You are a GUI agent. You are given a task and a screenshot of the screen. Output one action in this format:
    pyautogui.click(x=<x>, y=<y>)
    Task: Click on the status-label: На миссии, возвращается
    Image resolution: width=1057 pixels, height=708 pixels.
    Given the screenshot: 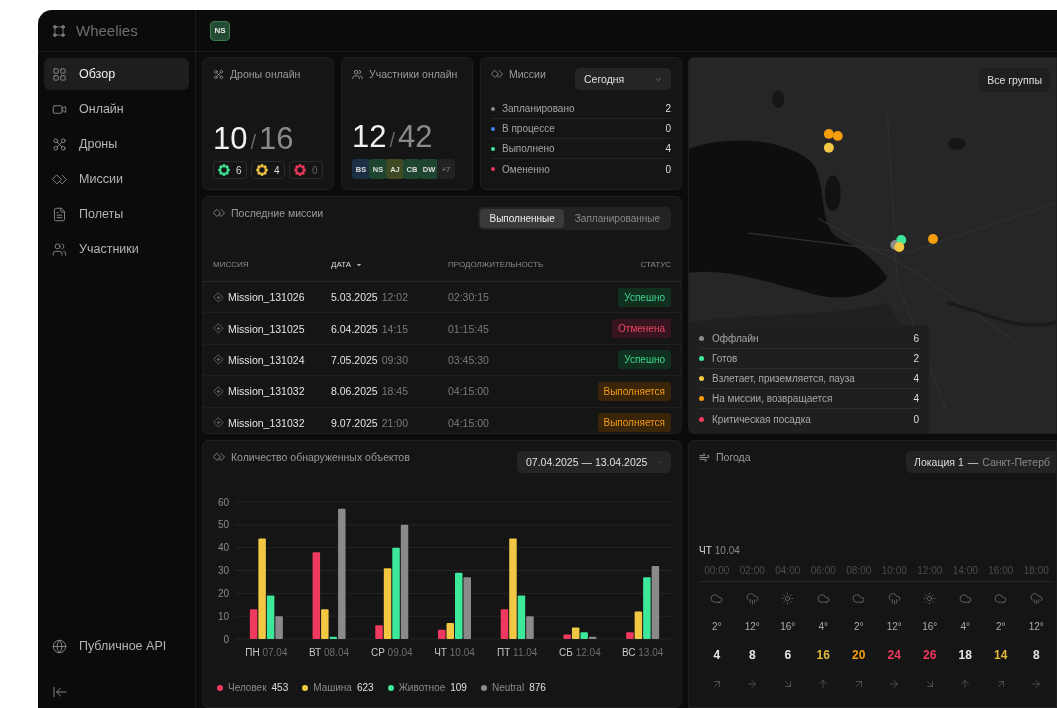 What is the action you would take?
    pyautogui.click(x=772, y=398)
    